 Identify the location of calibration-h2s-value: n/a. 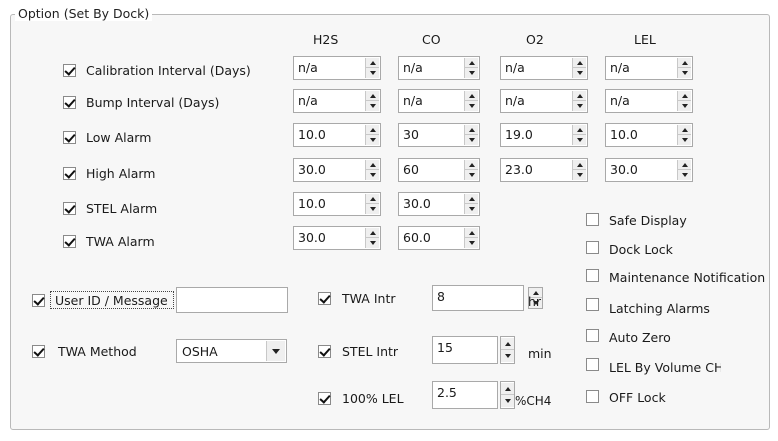
(308, 67).